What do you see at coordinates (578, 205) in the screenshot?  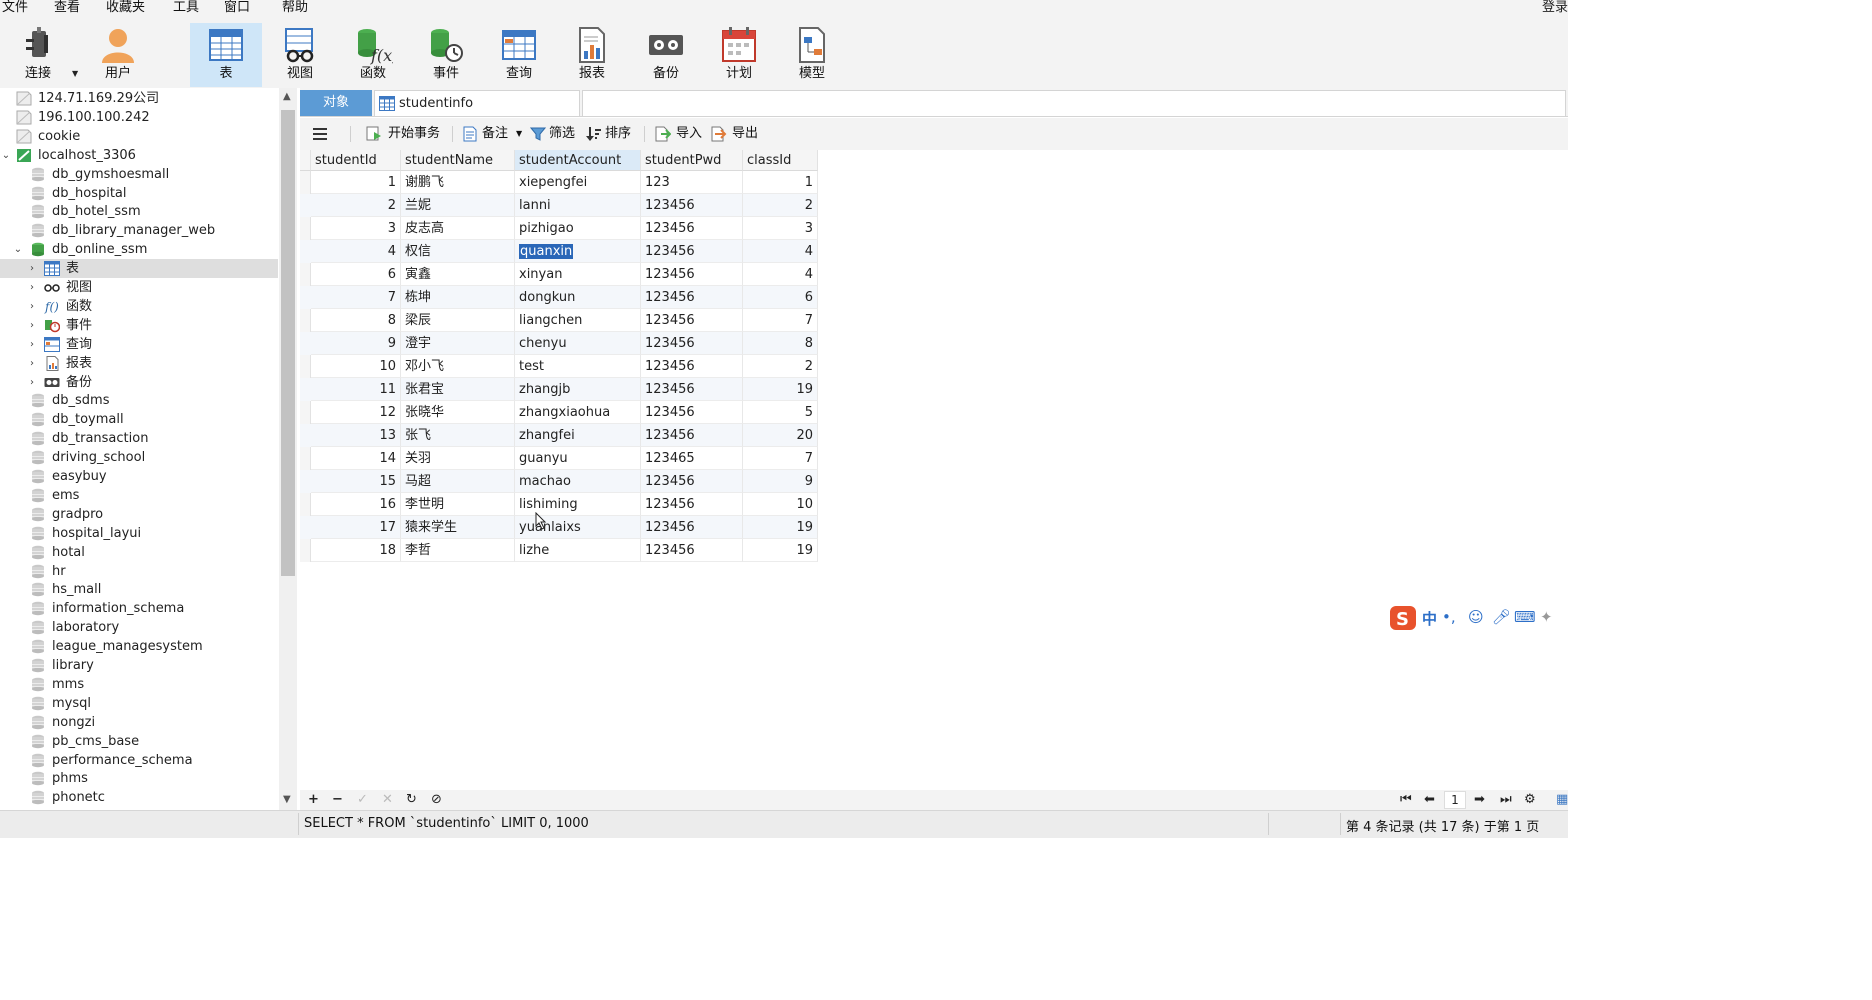 I see `cell-studentaccount: lanni` at bounding box center [578, 205].